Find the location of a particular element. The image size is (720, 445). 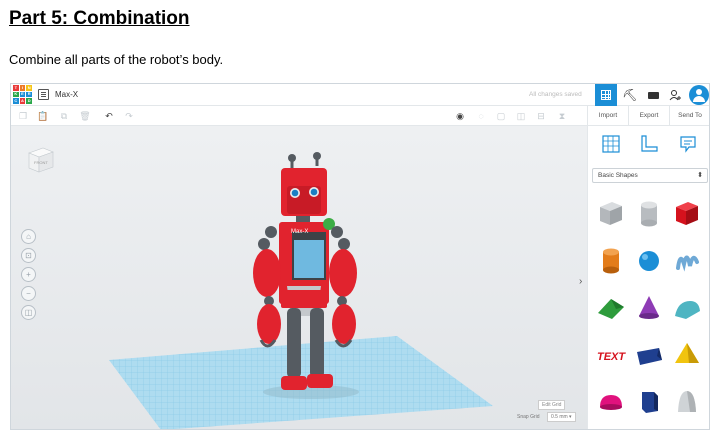

shape-scribble is located at coordinates (687, 260).